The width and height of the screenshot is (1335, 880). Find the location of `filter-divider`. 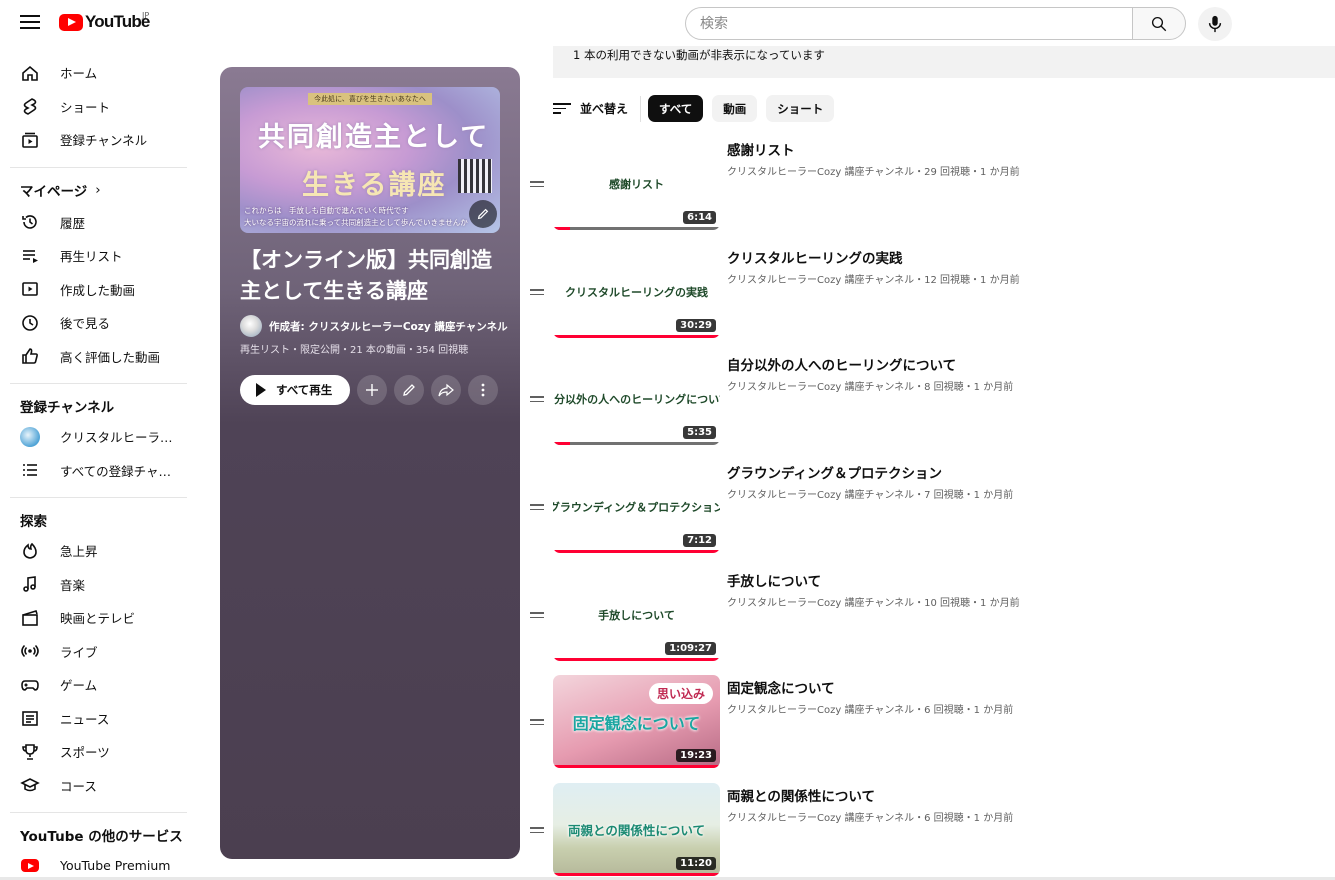

filter-divider is located at coordinates (641, 108).